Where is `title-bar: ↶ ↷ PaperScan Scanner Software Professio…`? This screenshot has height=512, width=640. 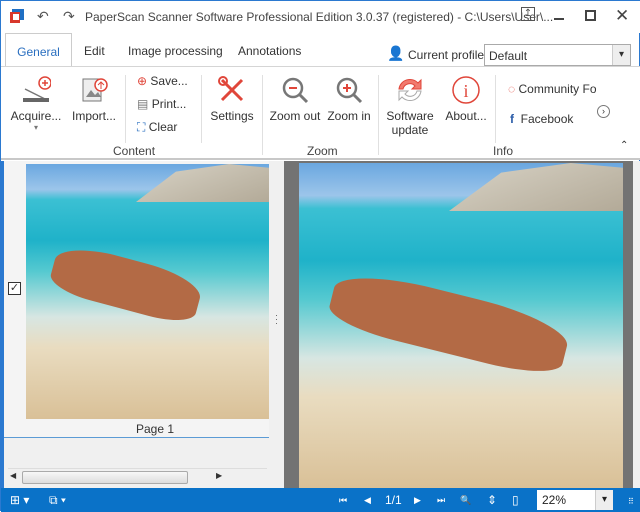 title-bar: ↶ ↷ PaperScan Scanner Software Professio… is located at coordinates (320, 17).